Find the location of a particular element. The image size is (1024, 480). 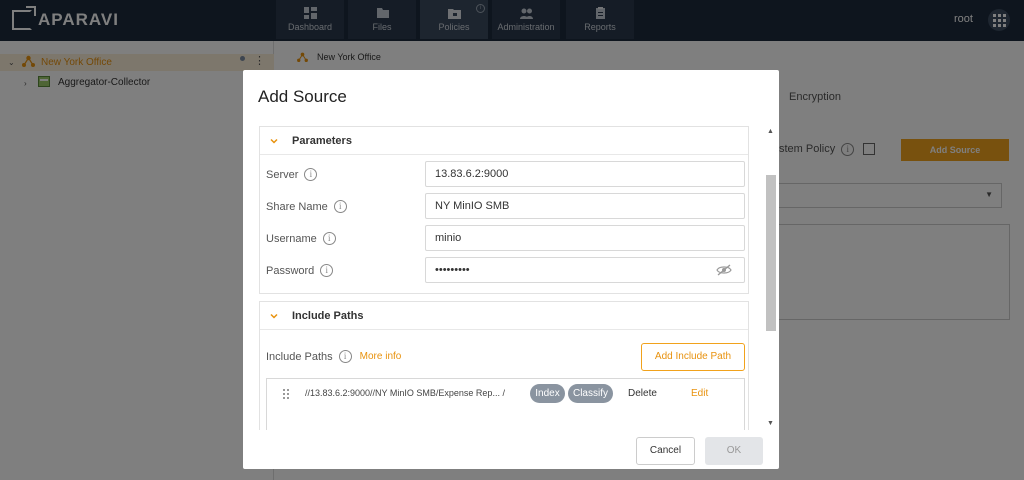

include-paths-label: Include Paths i More info is located at coordinates (333, 356).